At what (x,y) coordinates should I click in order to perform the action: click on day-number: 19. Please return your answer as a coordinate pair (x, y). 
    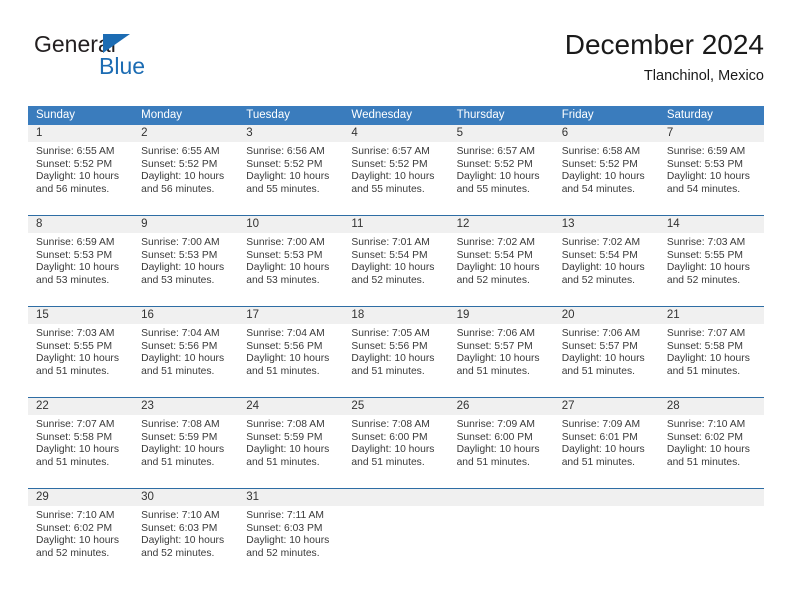
    Looking at the image, I should click on (501, 315).